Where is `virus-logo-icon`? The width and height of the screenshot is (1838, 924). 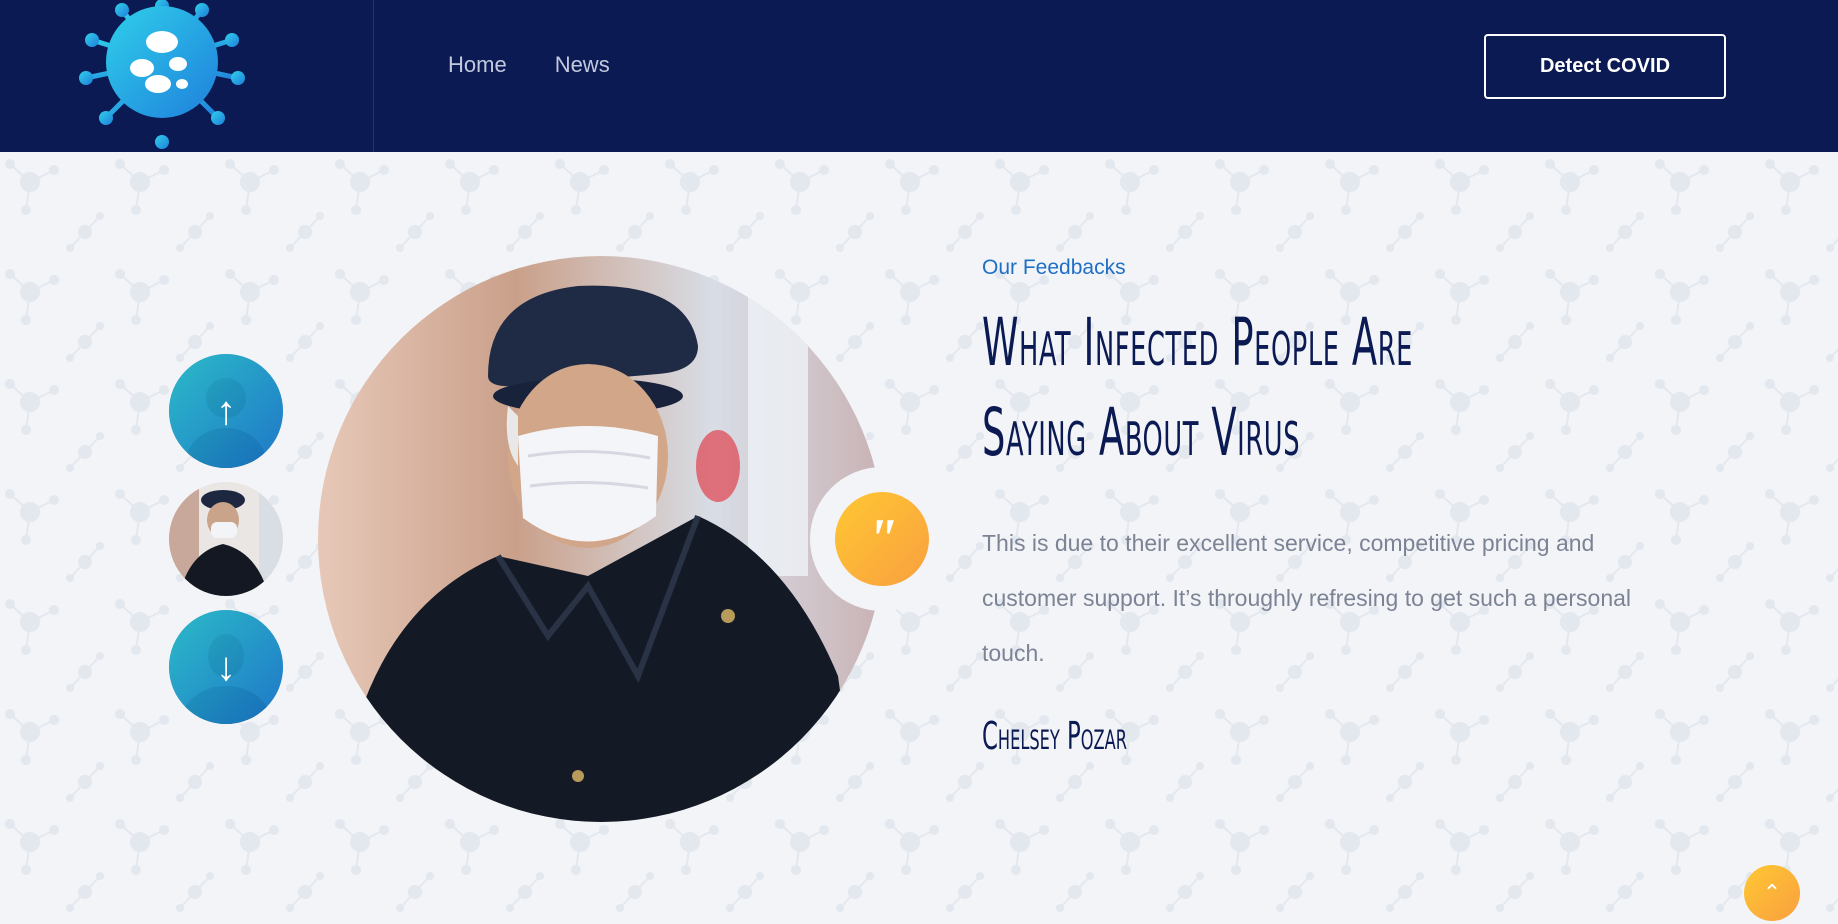 virus-logo-icon is located at coordinates (162, 78).